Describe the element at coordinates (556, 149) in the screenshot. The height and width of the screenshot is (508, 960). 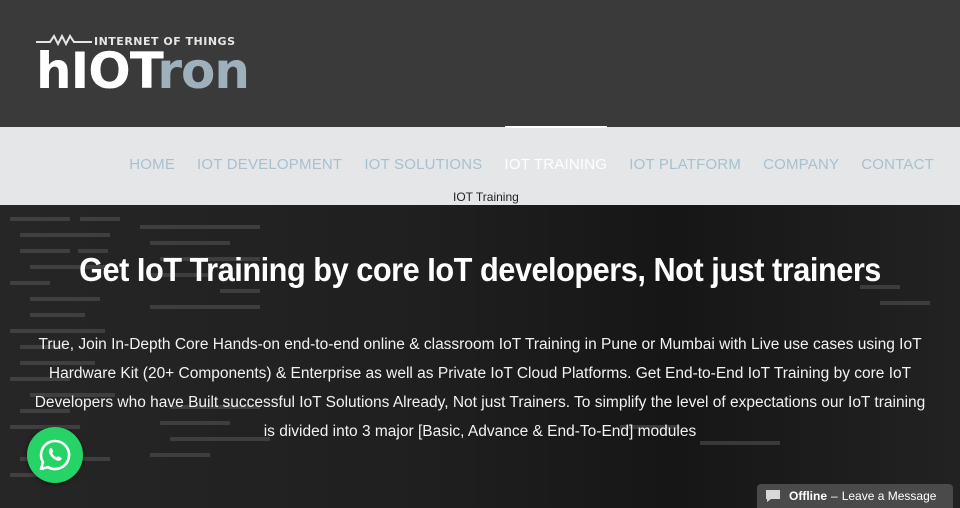
I see `nav-iot-training: IOT TRAINING` at that location.